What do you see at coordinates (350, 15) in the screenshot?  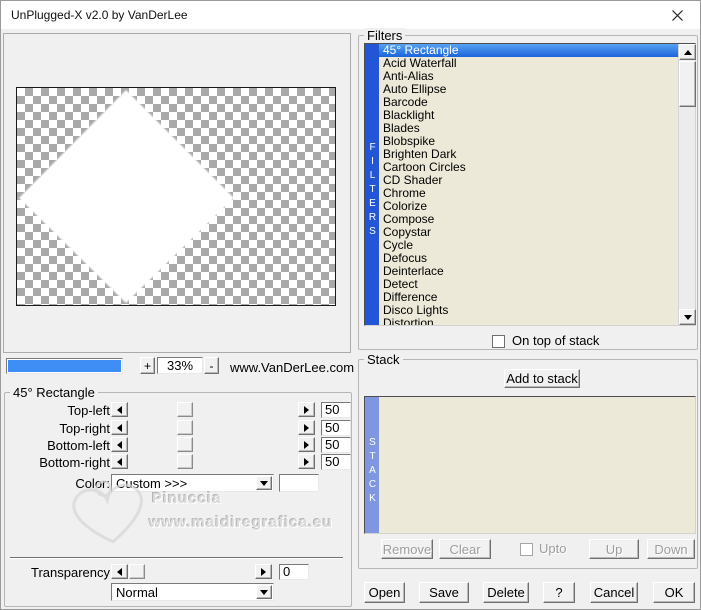 I see `title-bar: UnPlugged-X v2.0 by VanDerLee` at bounding box center [350, 15].